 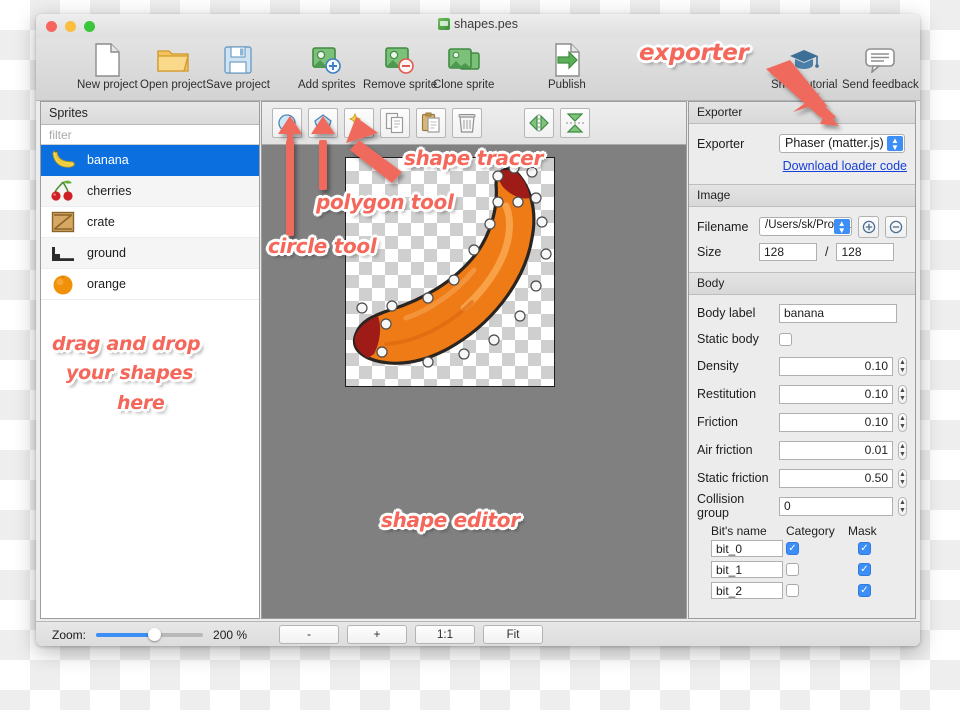 I want to click on new-project-label: New project, so click(x=107, y=85).